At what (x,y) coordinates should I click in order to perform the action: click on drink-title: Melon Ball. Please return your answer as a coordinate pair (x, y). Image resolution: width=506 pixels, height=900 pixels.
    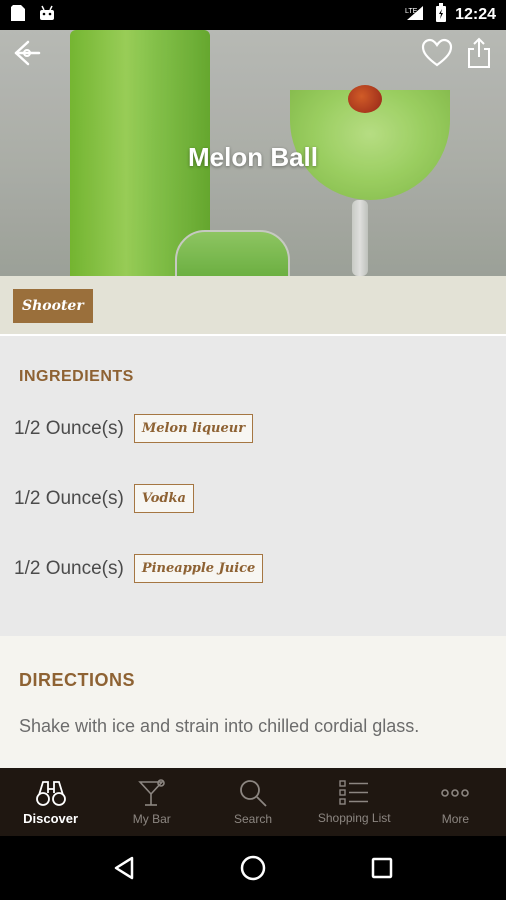
    Looking at the image, I should click on (252, 157).